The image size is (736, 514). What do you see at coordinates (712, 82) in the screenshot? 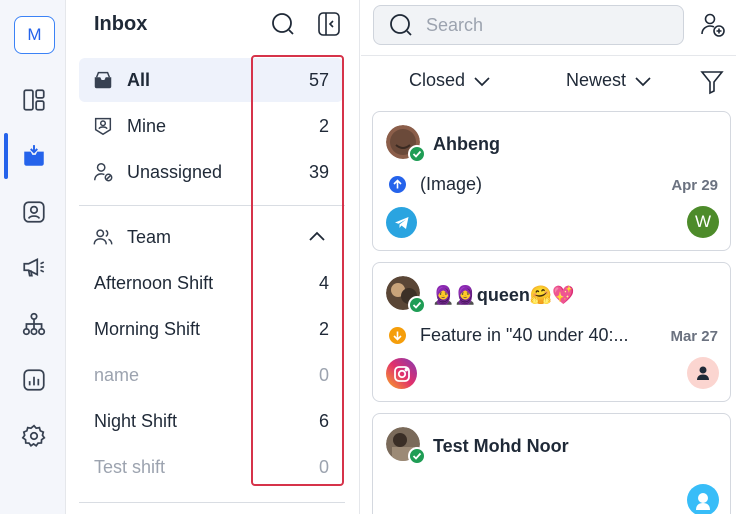
I see `filter-funnel-icon` at bounding box center [712, 82].